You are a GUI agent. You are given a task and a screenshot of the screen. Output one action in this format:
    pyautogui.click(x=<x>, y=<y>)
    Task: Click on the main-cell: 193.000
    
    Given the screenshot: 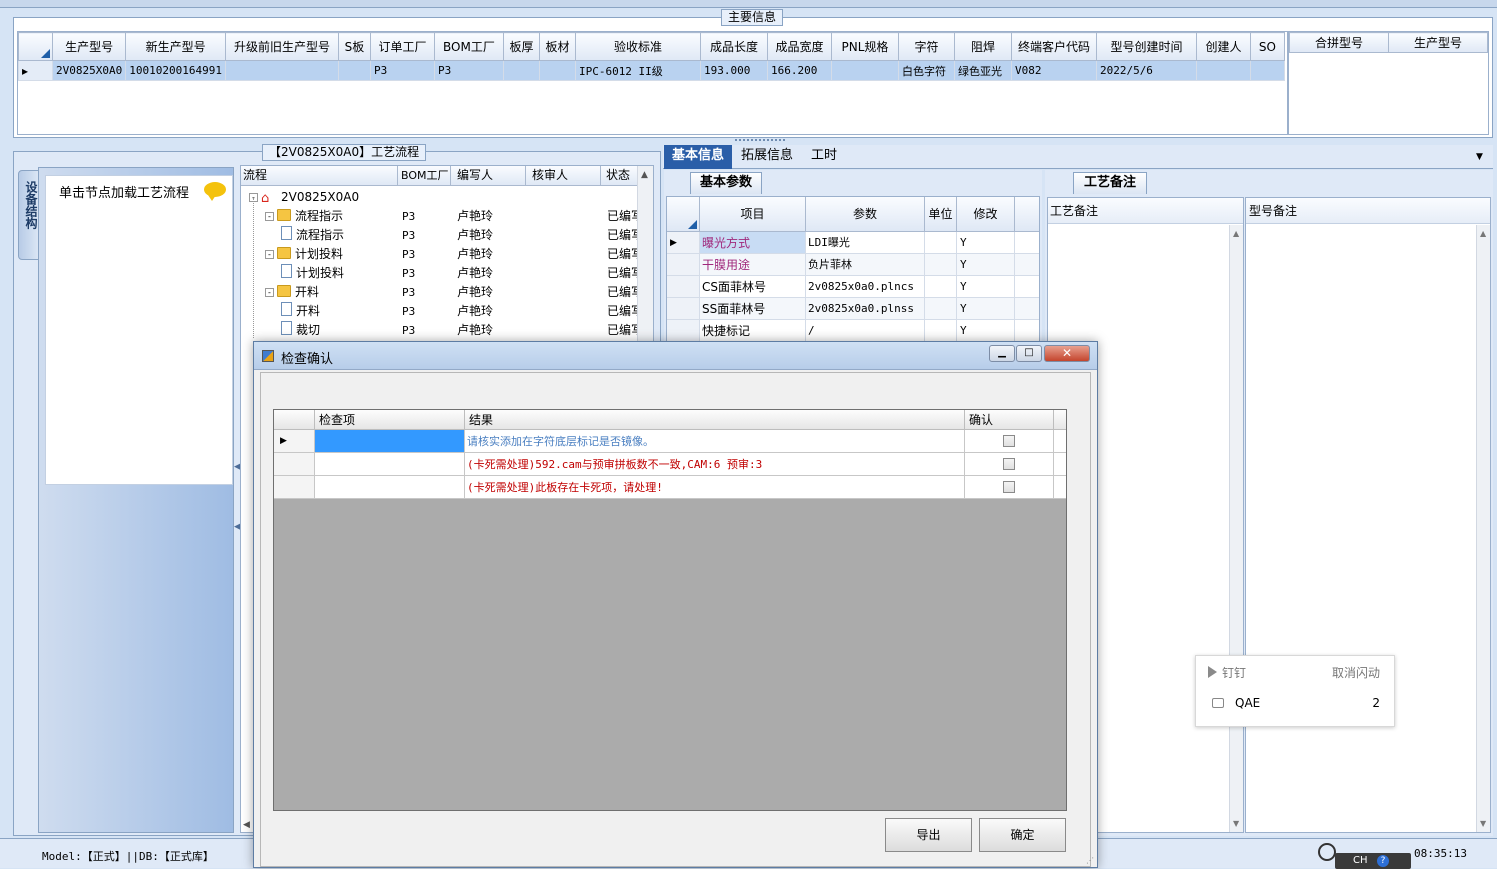 What is the action you would take?
    pyautogui.click(x=733, y=70)
    